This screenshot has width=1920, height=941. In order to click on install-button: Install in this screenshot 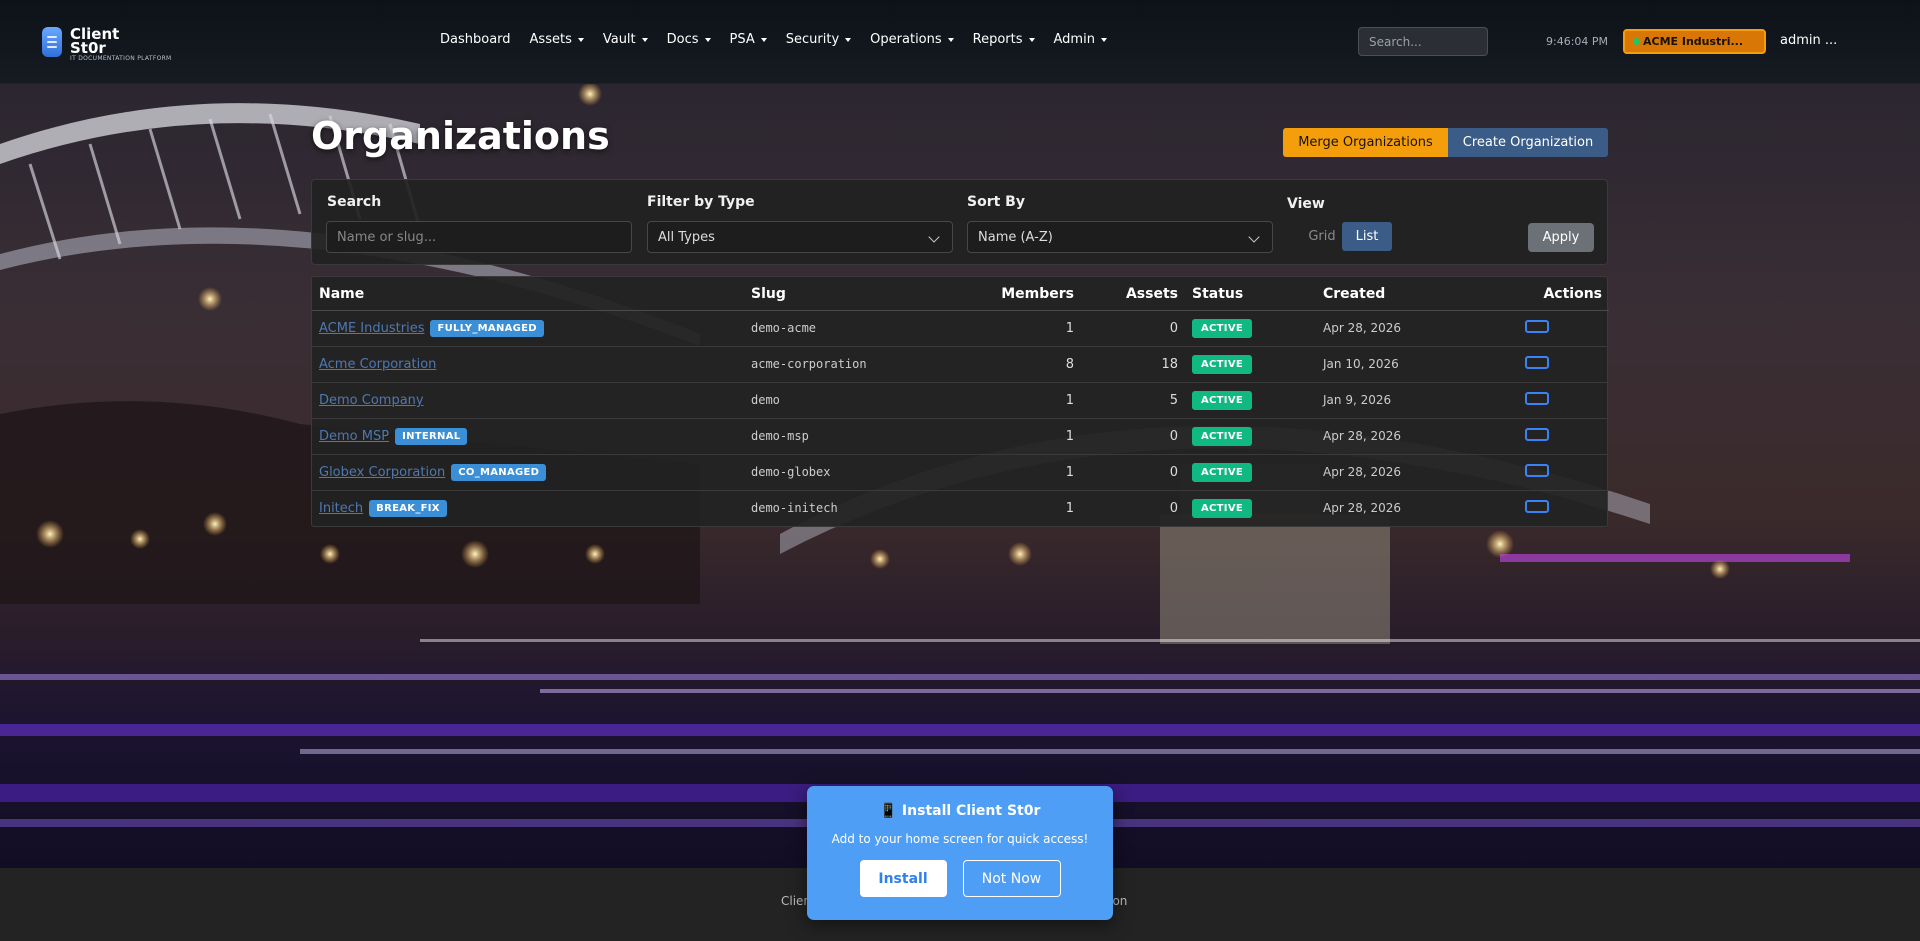, I will do `click(903, 878)`.